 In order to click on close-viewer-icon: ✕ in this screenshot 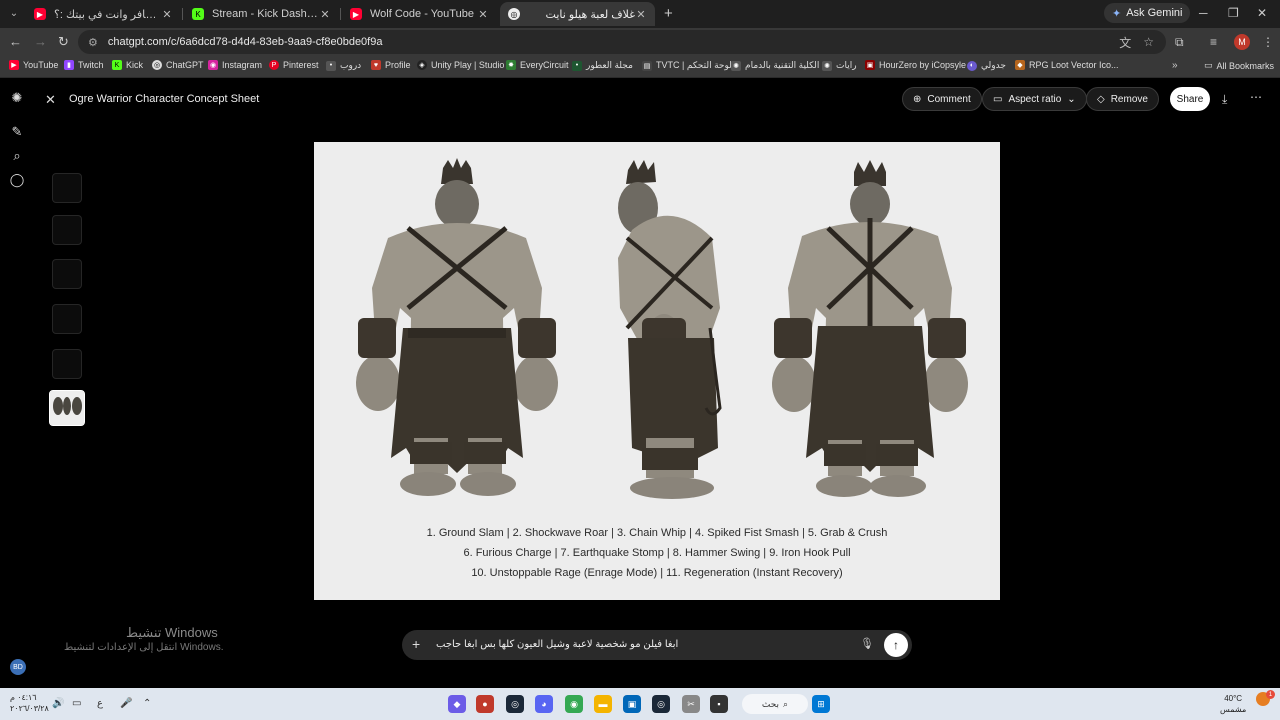, I will do `click(50, 100)`.